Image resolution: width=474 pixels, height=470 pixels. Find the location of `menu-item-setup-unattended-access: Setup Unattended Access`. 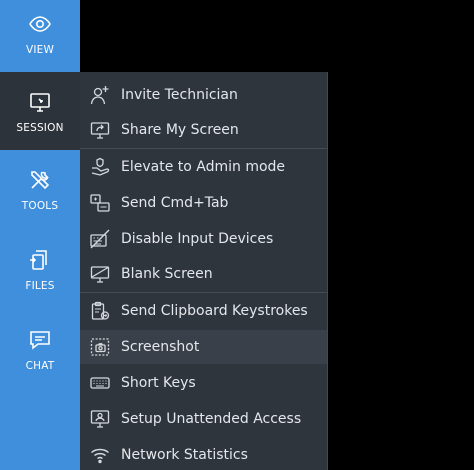

menu-item-setup-unattended-access: Setup Unattended Access is located at coordinates (203, 419).